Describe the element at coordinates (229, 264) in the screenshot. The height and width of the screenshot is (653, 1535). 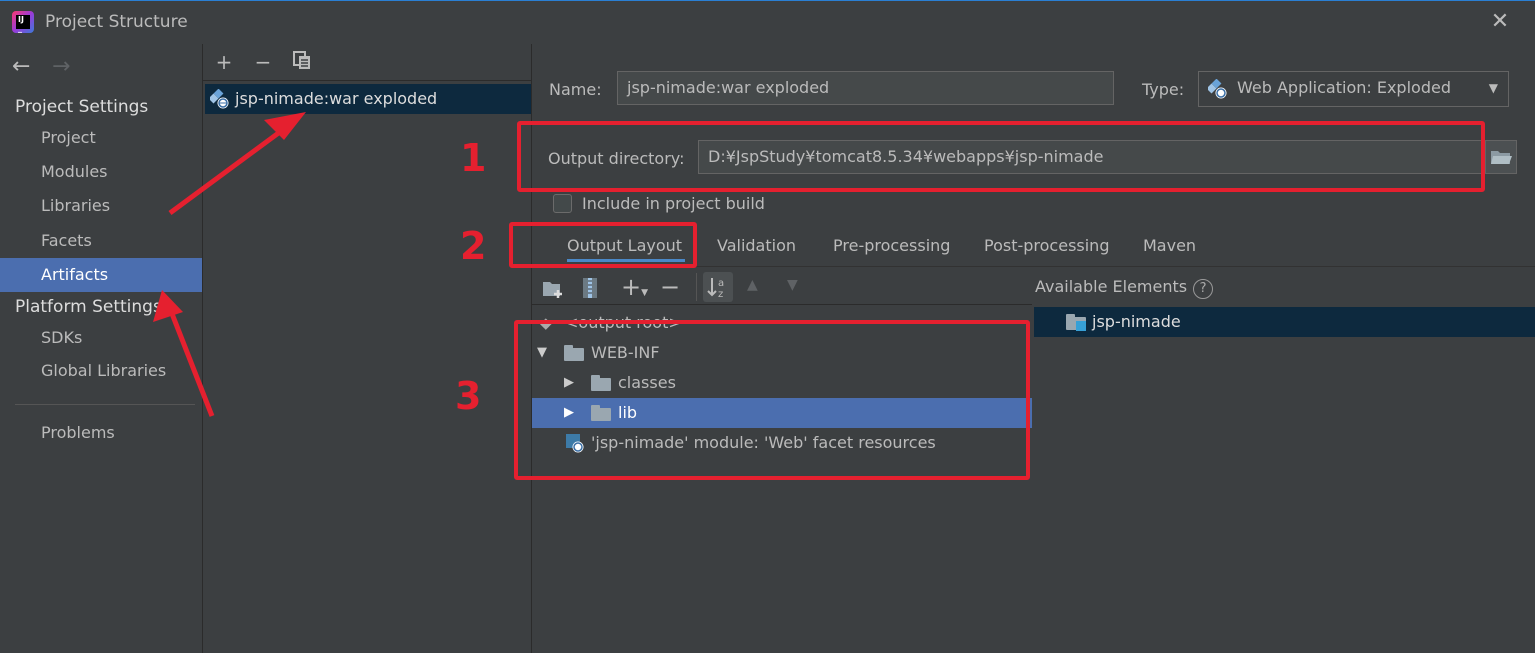
I see `annotation-arrows` at that location.